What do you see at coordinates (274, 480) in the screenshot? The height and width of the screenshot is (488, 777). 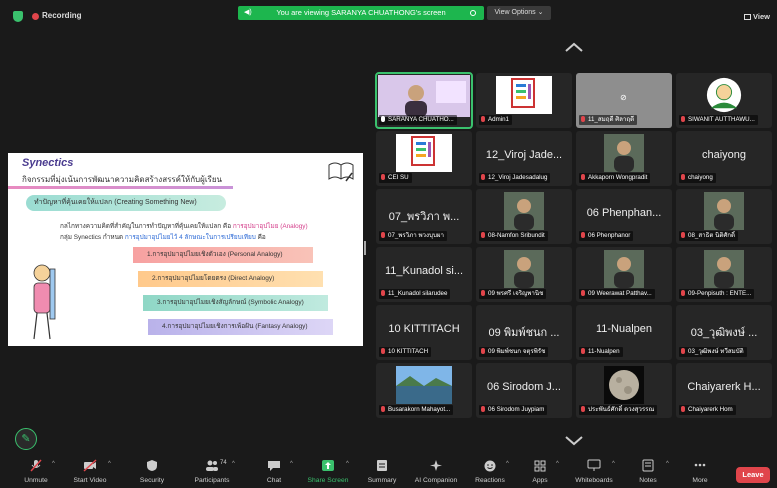 I see `chat-label: Chat` at bounding box center [274, 480].